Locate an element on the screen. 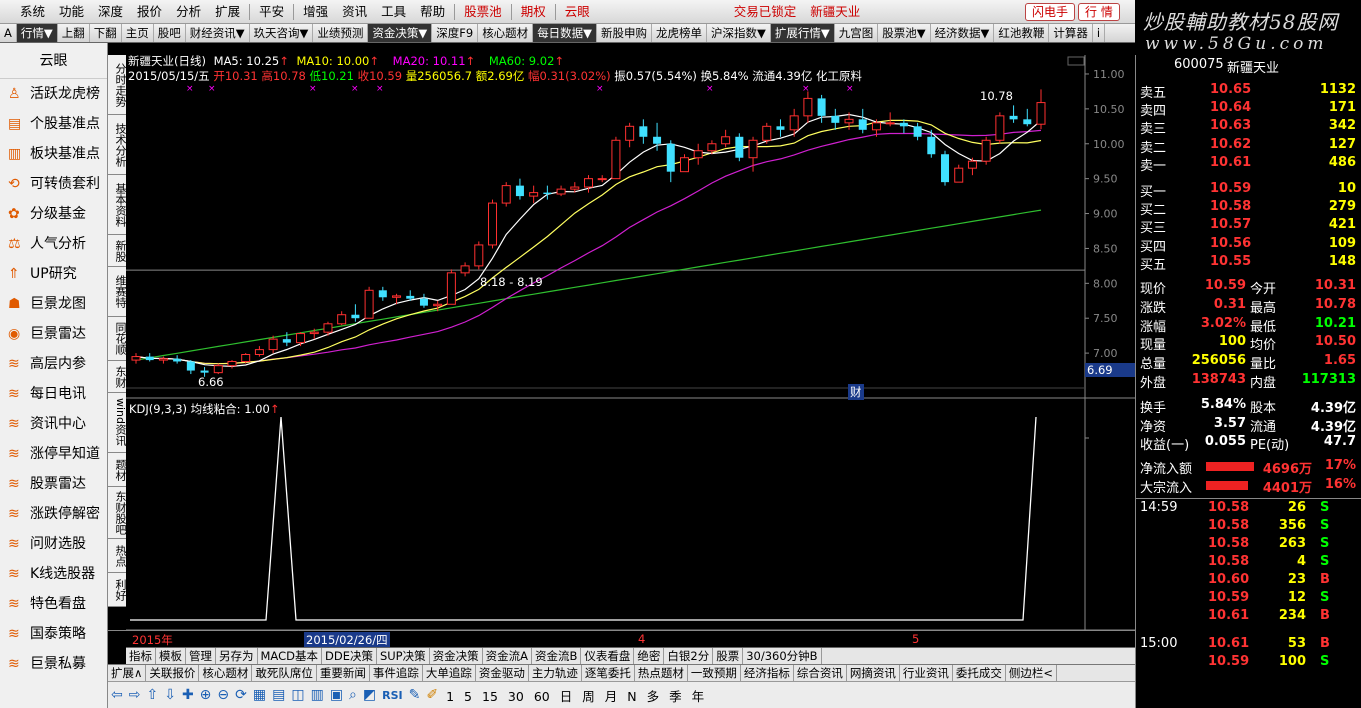 This screenshot has height=708, width=1361. arrow-left-icon: ⇦ is located at coordinates (117, 695).